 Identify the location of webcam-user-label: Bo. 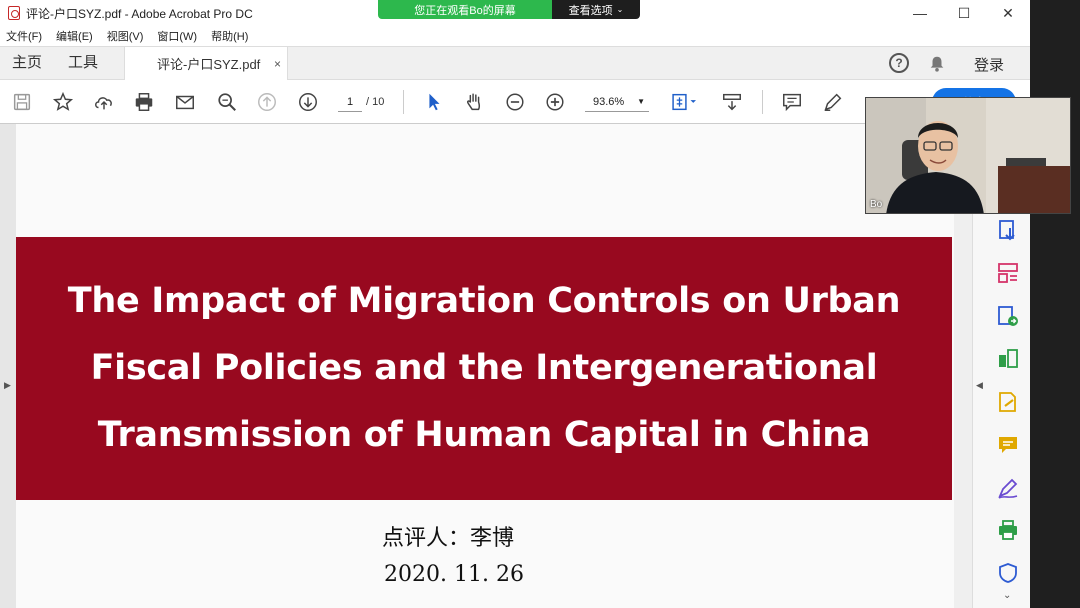
(876, 204).